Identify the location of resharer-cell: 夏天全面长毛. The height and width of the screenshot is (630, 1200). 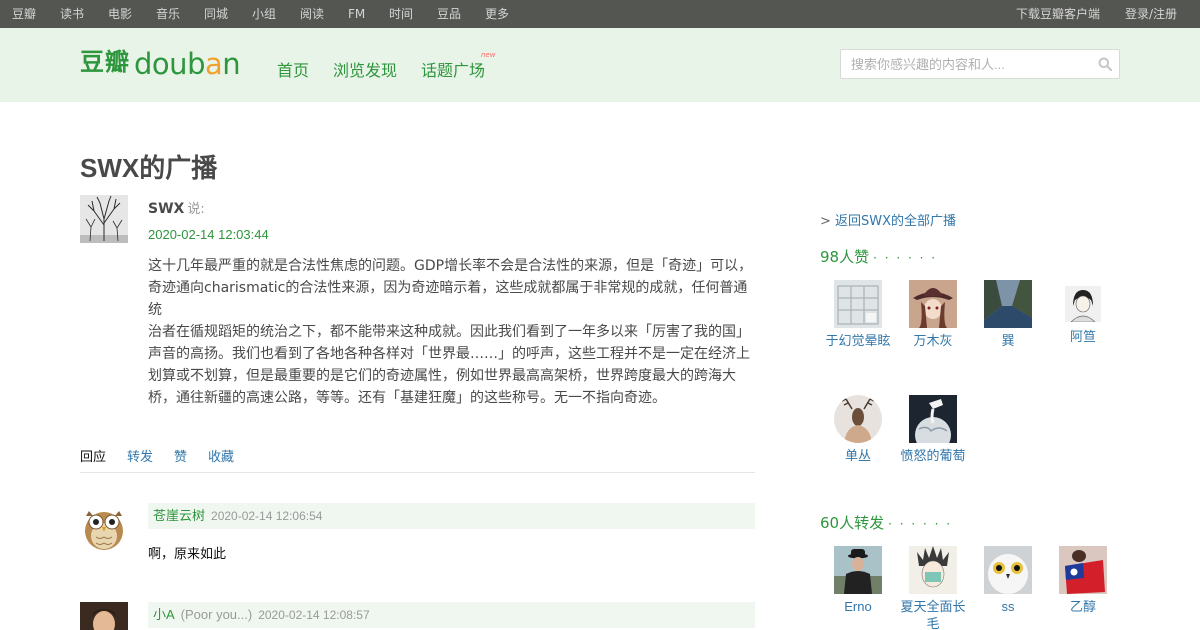
(933, 588).